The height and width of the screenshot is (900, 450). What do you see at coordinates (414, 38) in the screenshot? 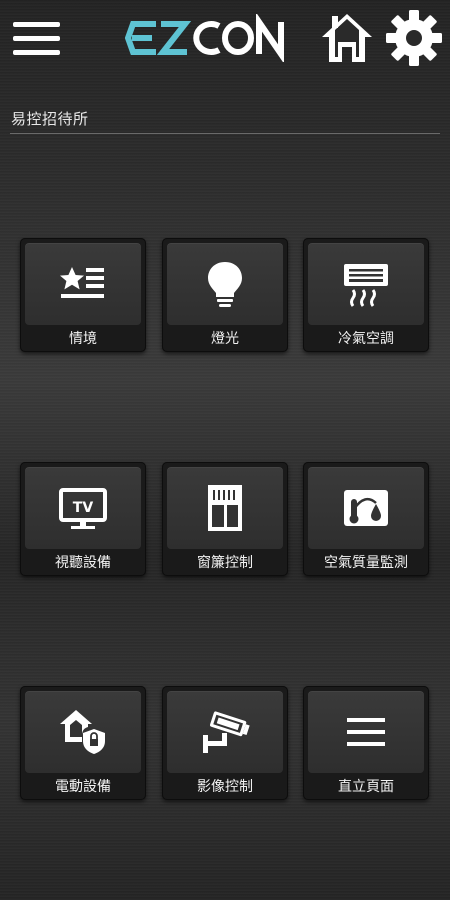
I see `gear-icon` at bounding box center [414, 38].